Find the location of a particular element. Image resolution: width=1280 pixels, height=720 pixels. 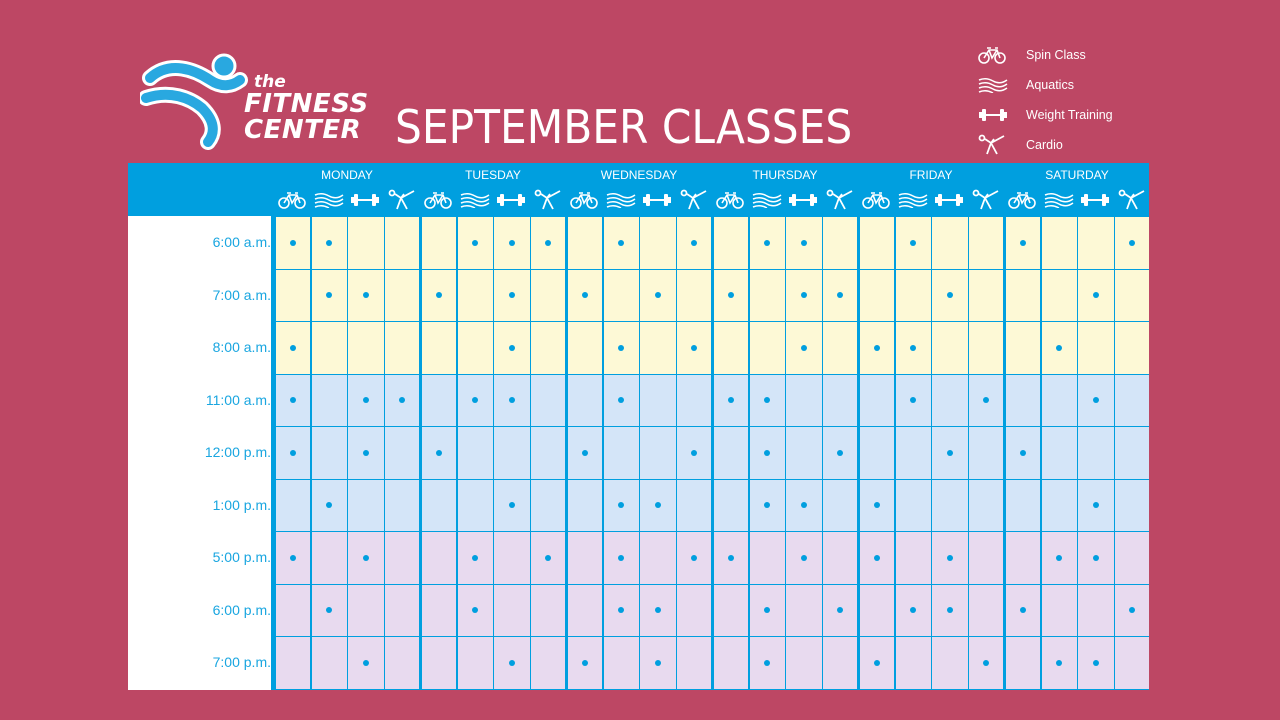

time-label: 1:00 p.m. is located at coordinates (241, 504).